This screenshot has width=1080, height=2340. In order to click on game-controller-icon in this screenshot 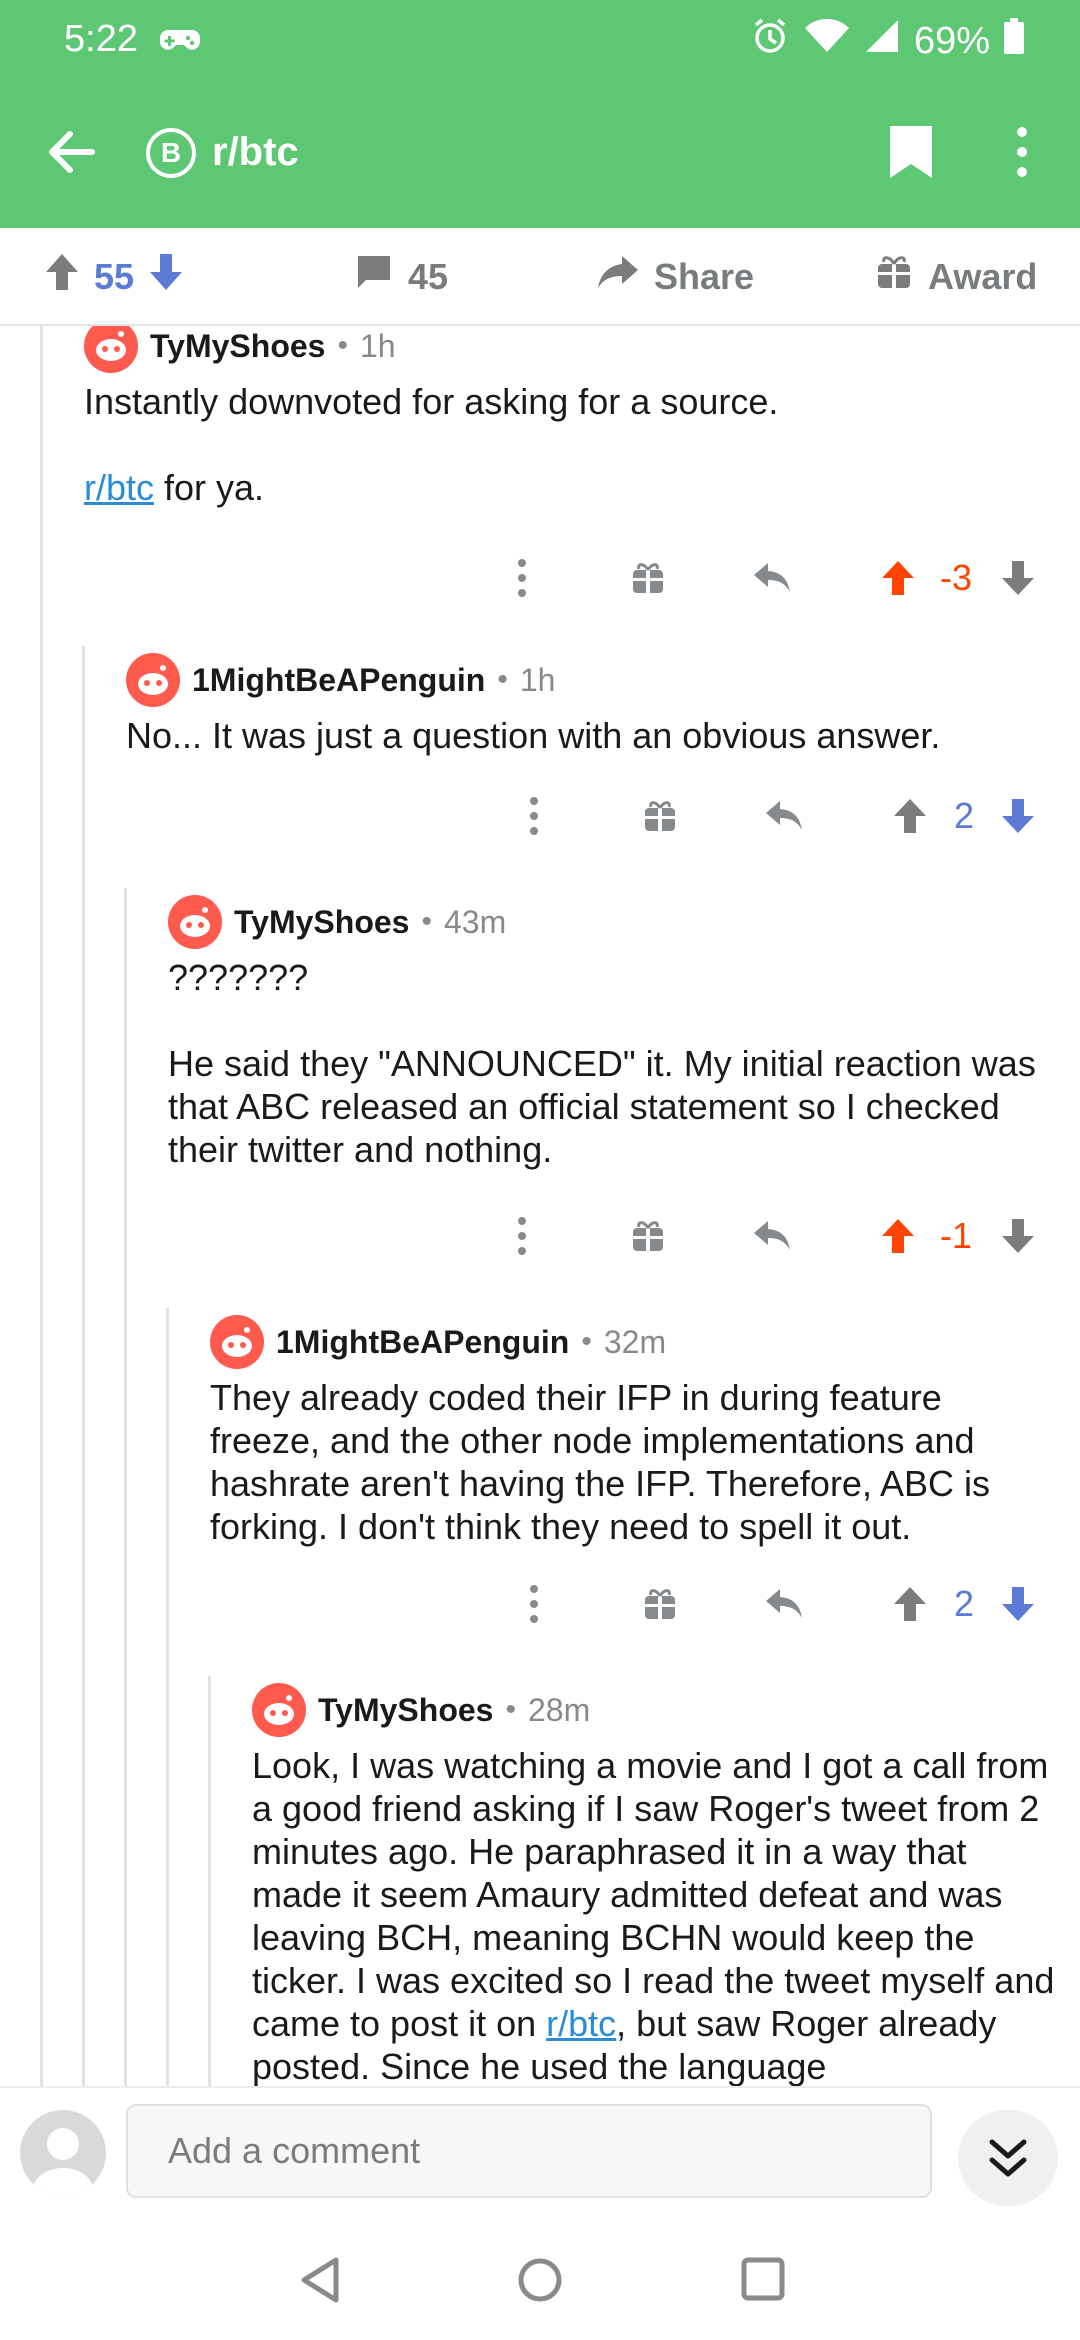, I will do `click(180, 43)`.